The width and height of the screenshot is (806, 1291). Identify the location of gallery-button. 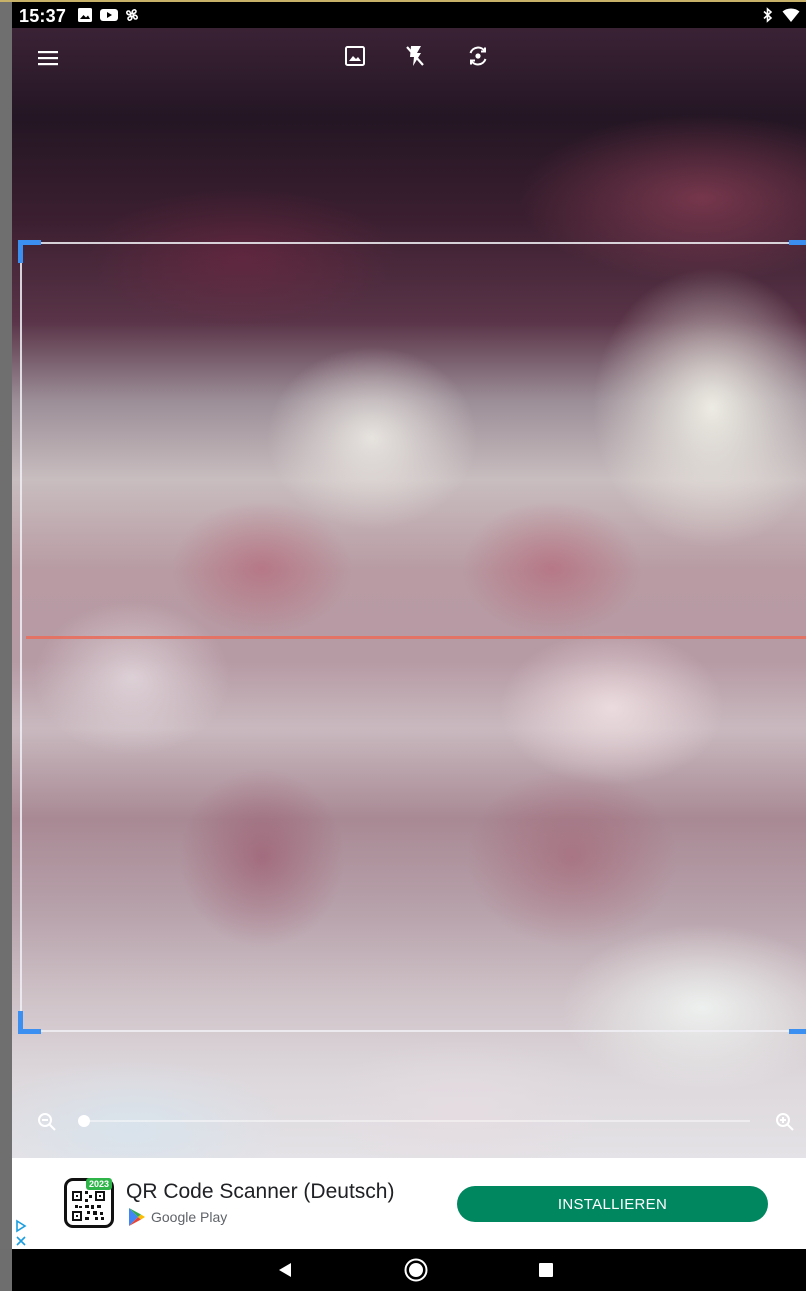
(355, 58).